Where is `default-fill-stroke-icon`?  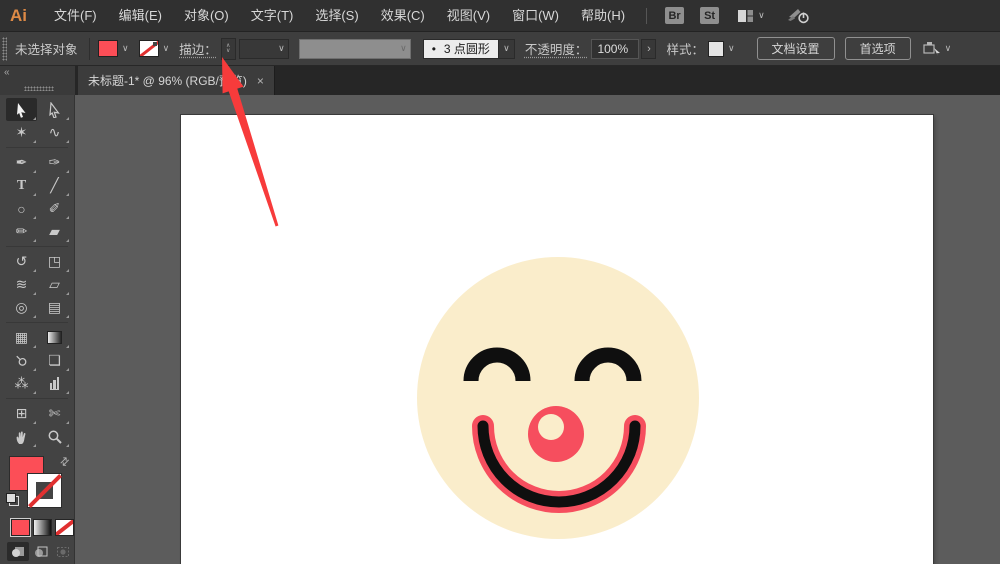
default-fill-stroke-icon is located at coordinates (12, 499).